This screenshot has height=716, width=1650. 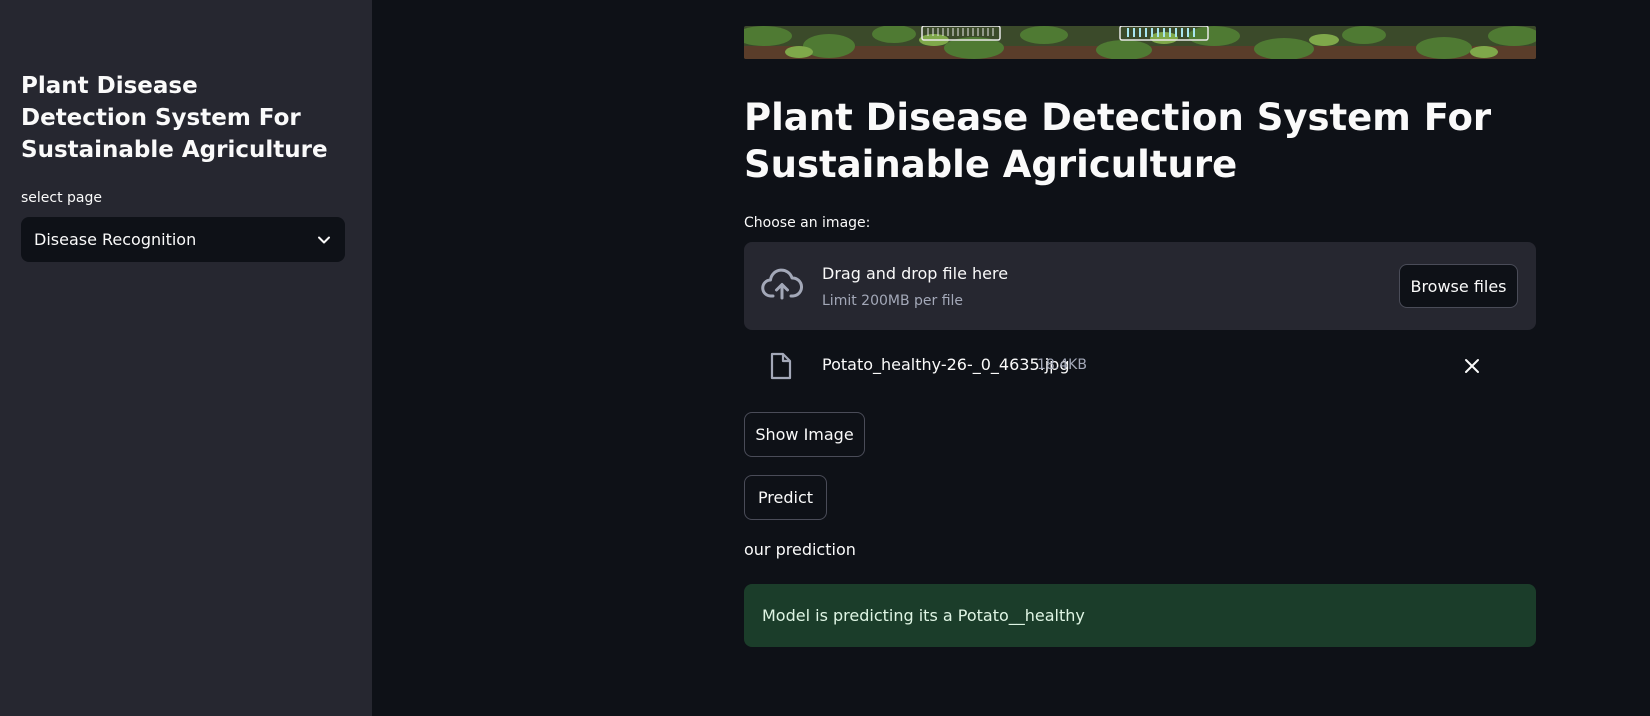 I want to click on close-icon, so click(x=1472, y=366).